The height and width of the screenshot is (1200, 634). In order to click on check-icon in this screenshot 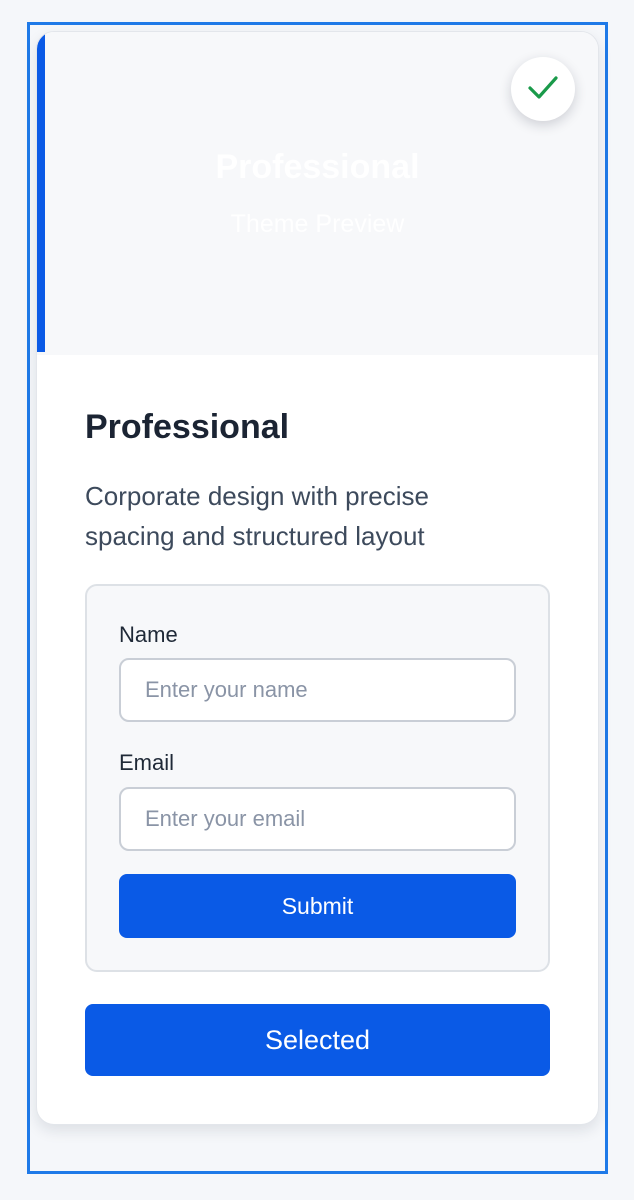, I will do `click(543, 89)`.